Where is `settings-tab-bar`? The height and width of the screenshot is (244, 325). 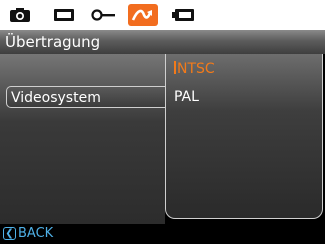 settings-tab-bar is located at coordinates (162, 15).